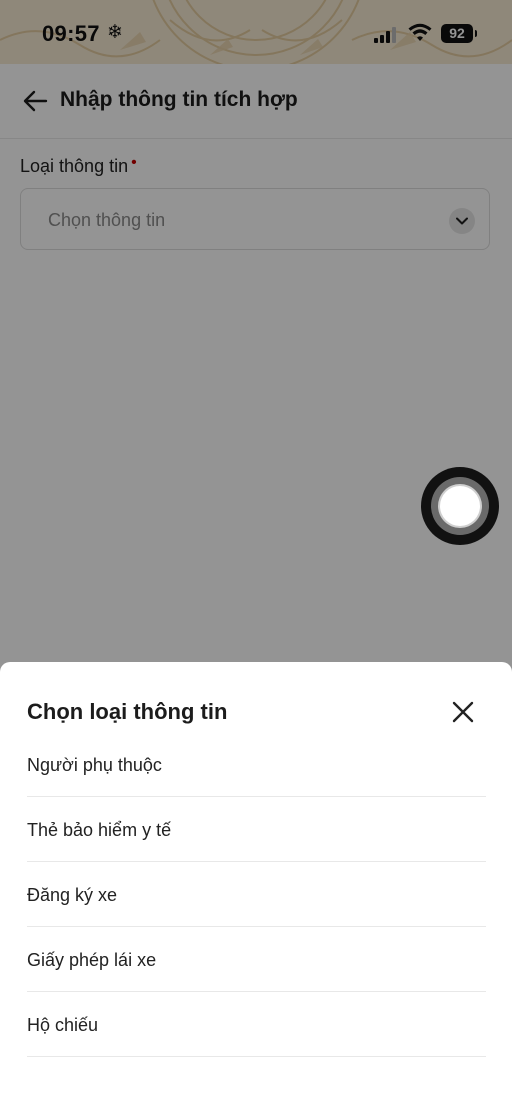 Image resolution: width=512 pixels, height=1107 pixels. What do you see at coordinates (99, 830) in the screenshot?
I see `option-label: Thẻ bảo hiểm y tế` at bounding box center [99, 830].